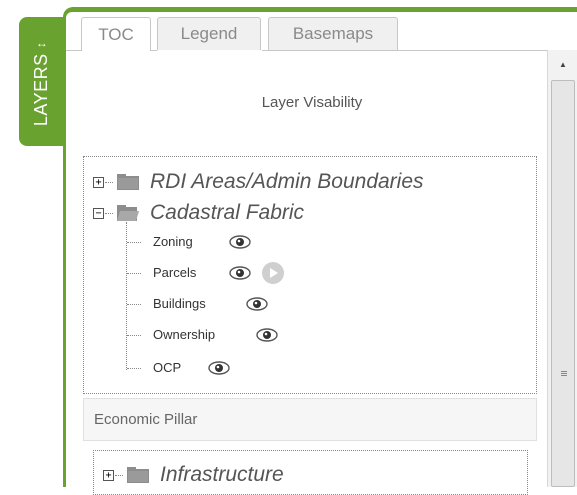 The height and width of the screenshot is (495, 577). Describe the element at coordinates (126, 296) in the screenshot. I see `tree-branch-line` at that location.